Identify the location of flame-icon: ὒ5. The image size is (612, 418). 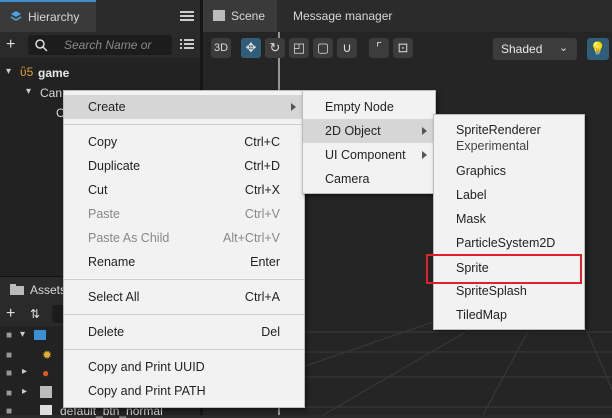
(27, 72).